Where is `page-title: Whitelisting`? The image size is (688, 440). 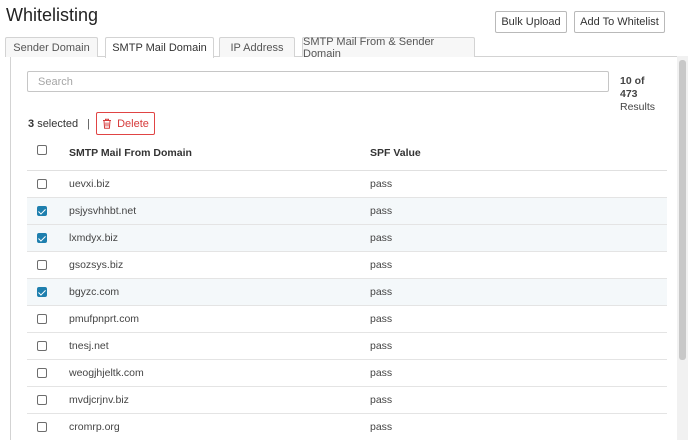 page-title: Whitelisting is located at coordinates (52, 15).